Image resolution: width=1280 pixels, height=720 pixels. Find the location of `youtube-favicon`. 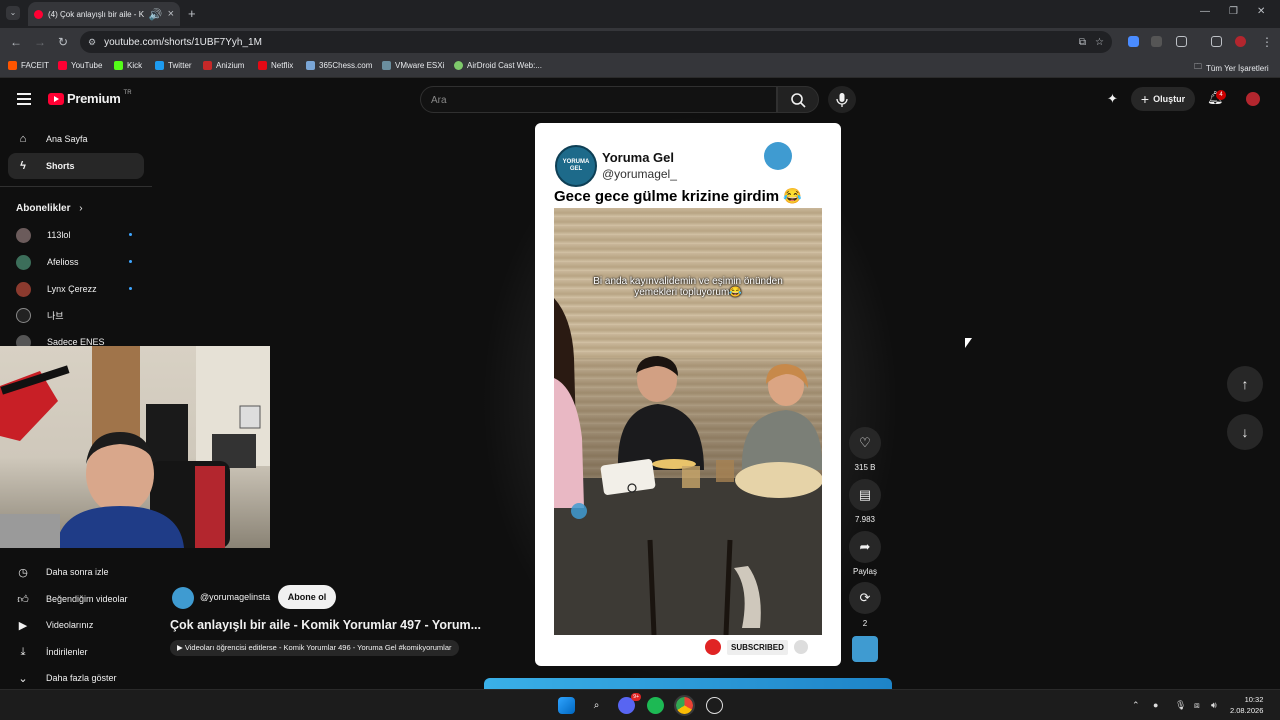

youtube-favicon is located at coordinates (38, 14).